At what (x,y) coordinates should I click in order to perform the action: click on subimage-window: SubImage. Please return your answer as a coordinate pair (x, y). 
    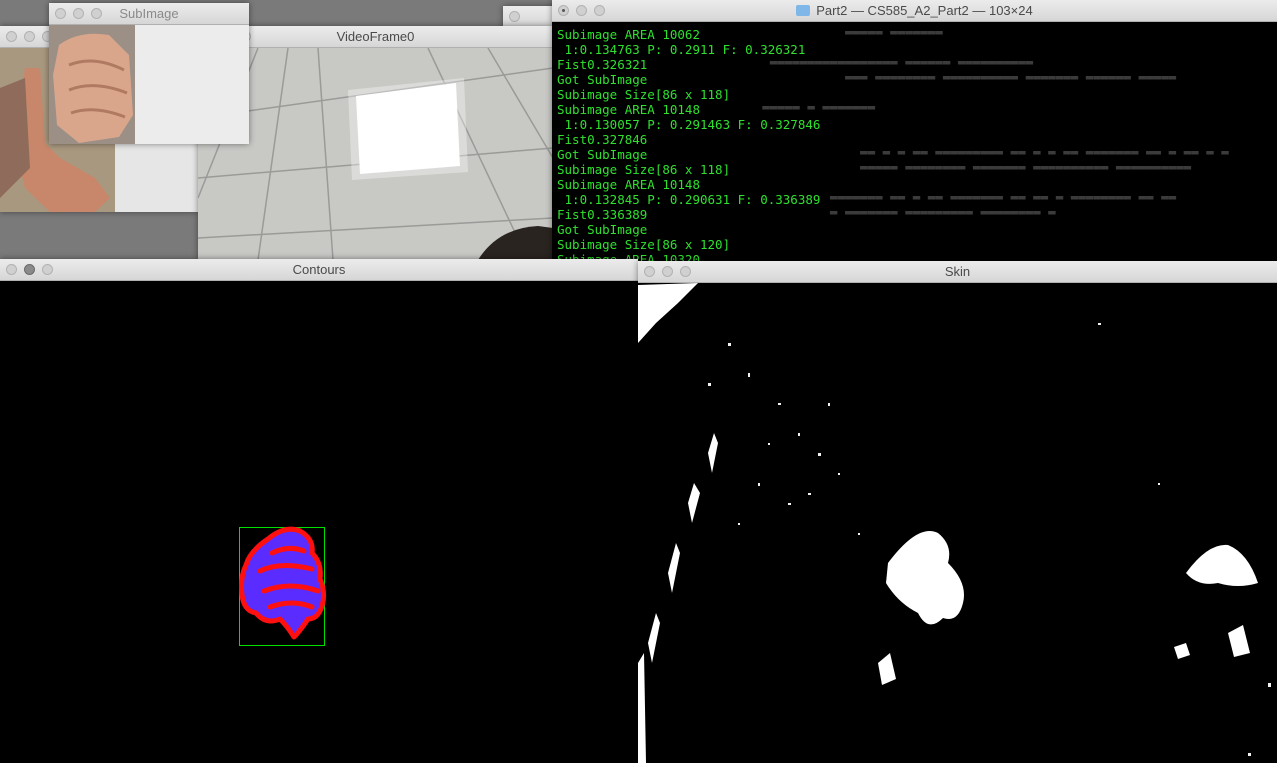
    Looking at the image, I should click on (149, 73).